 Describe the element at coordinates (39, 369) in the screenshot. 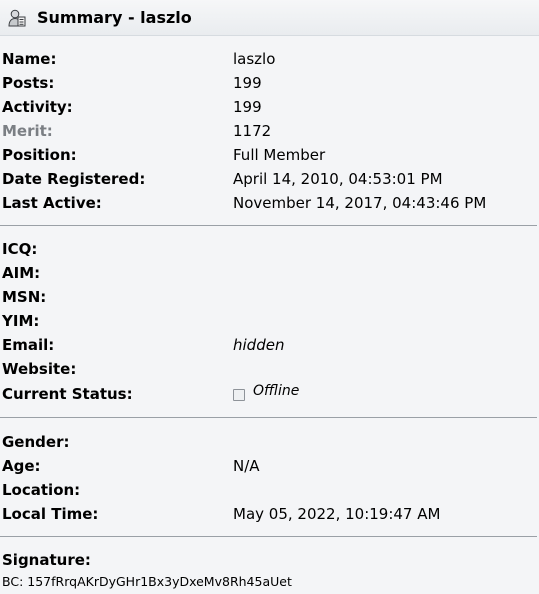

I see `field-label: Website:` at that location.